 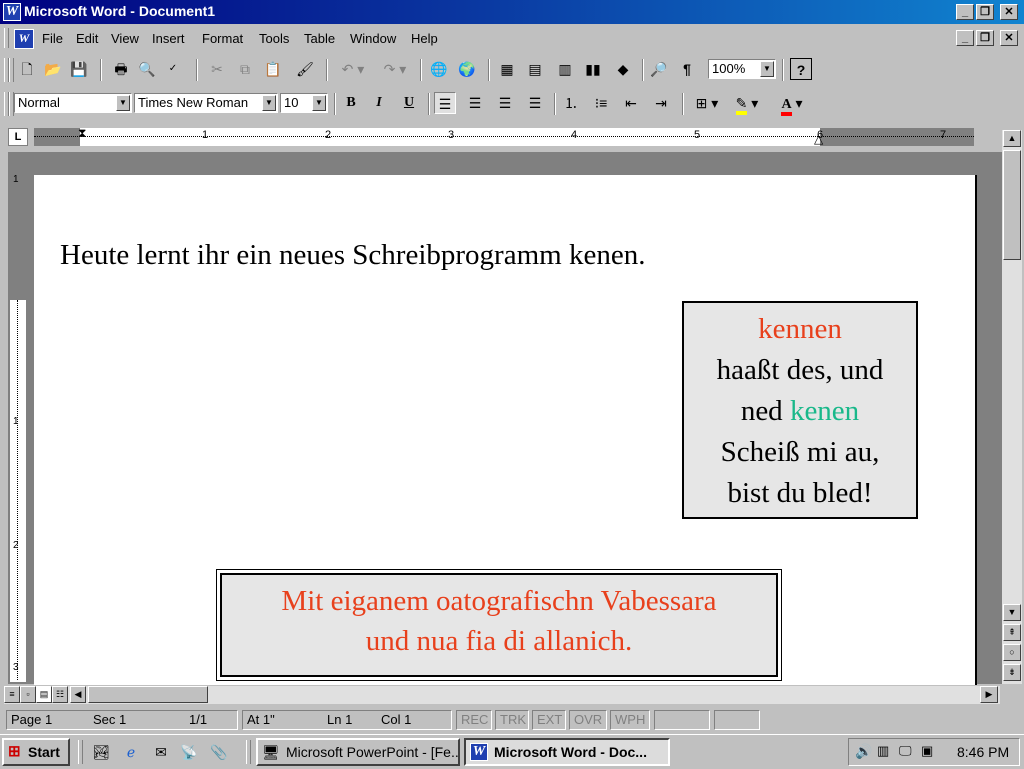 I want to click on font-size-select: 10 ▼, so click(x=304, y=103).